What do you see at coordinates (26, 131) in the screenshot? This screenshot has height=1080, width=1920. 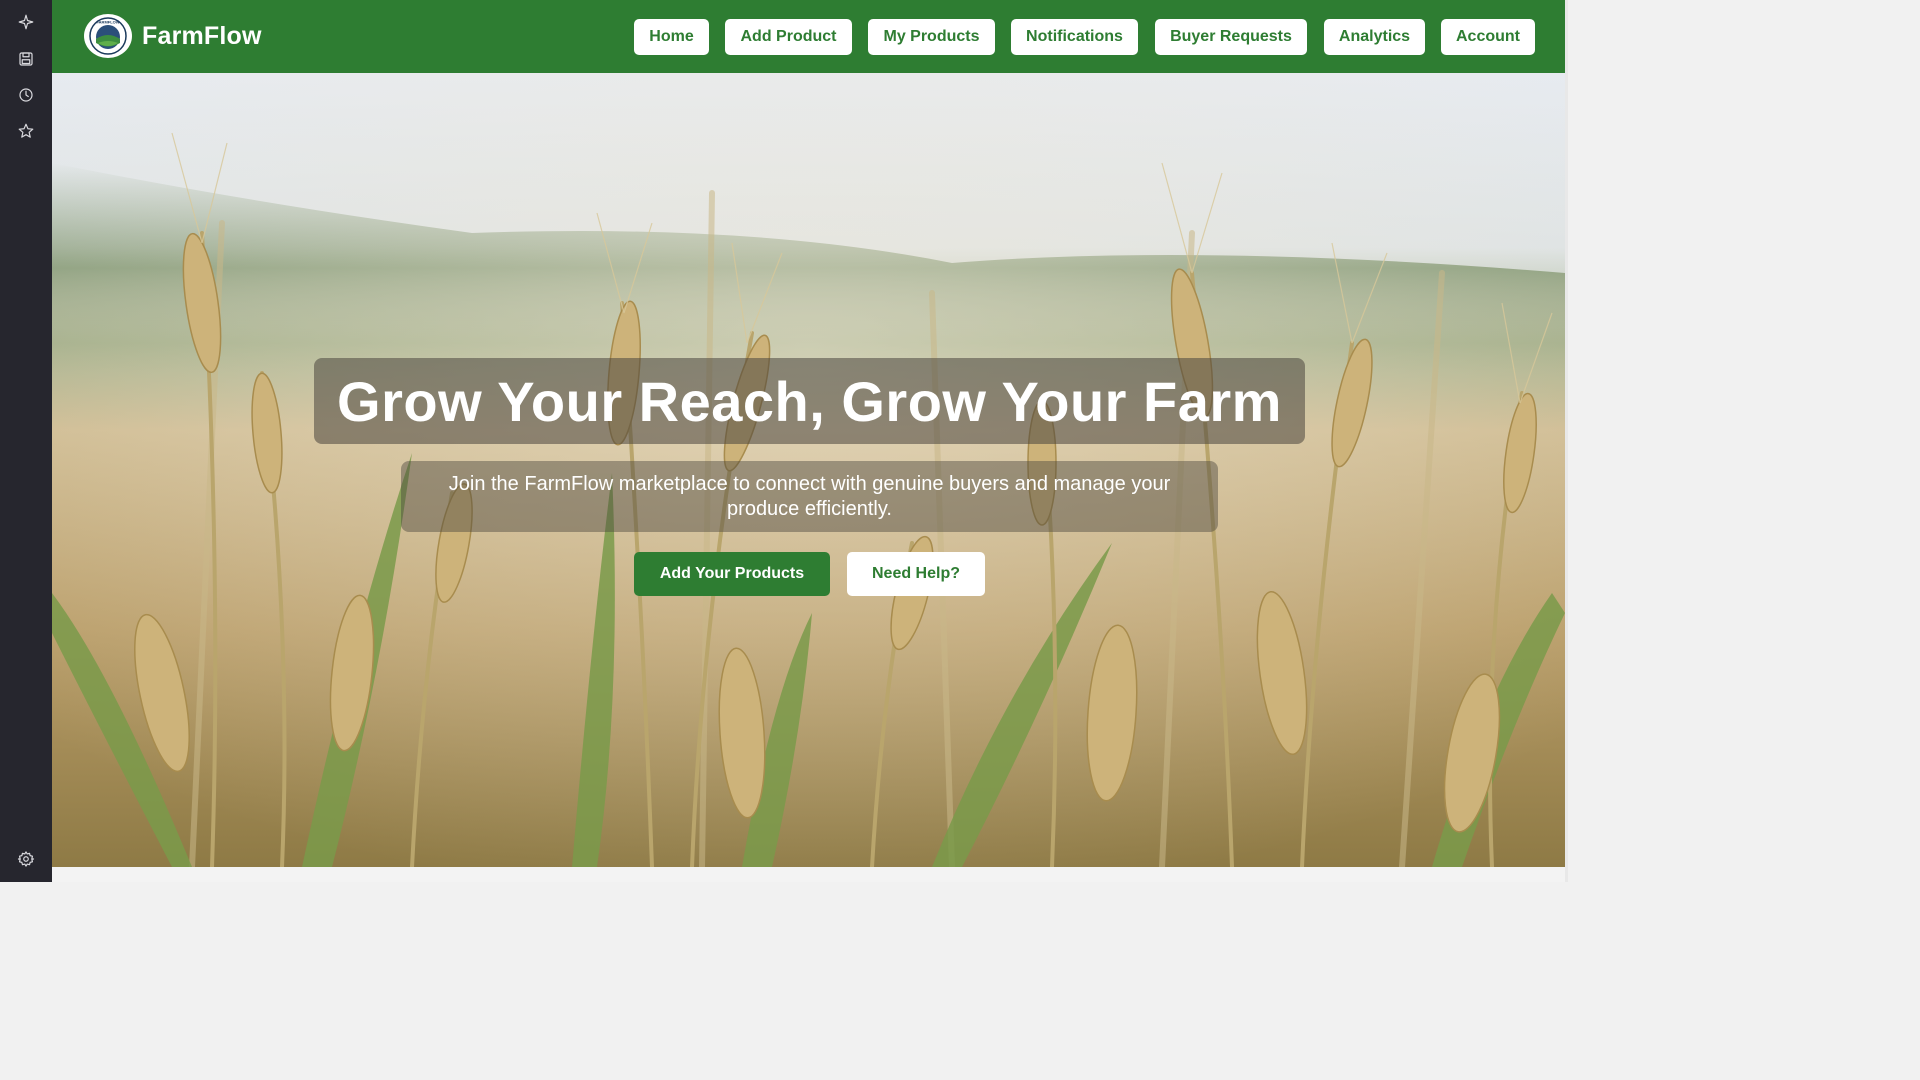 I see `star-icon` at bounding box center [26, 131].